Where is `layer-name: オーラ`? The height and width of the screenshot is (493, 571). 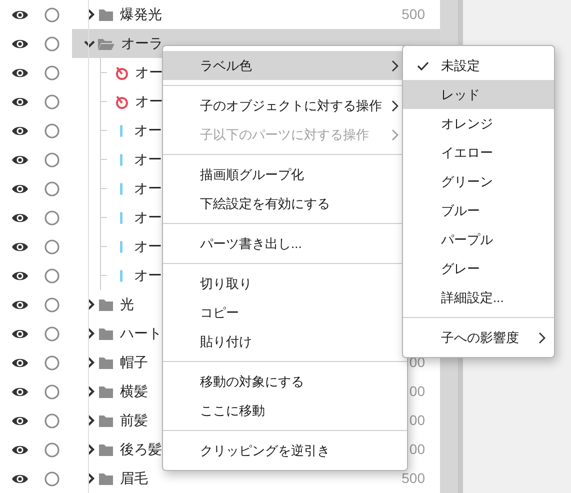
layer-name: オーラ is located at coordinates (142, 43).